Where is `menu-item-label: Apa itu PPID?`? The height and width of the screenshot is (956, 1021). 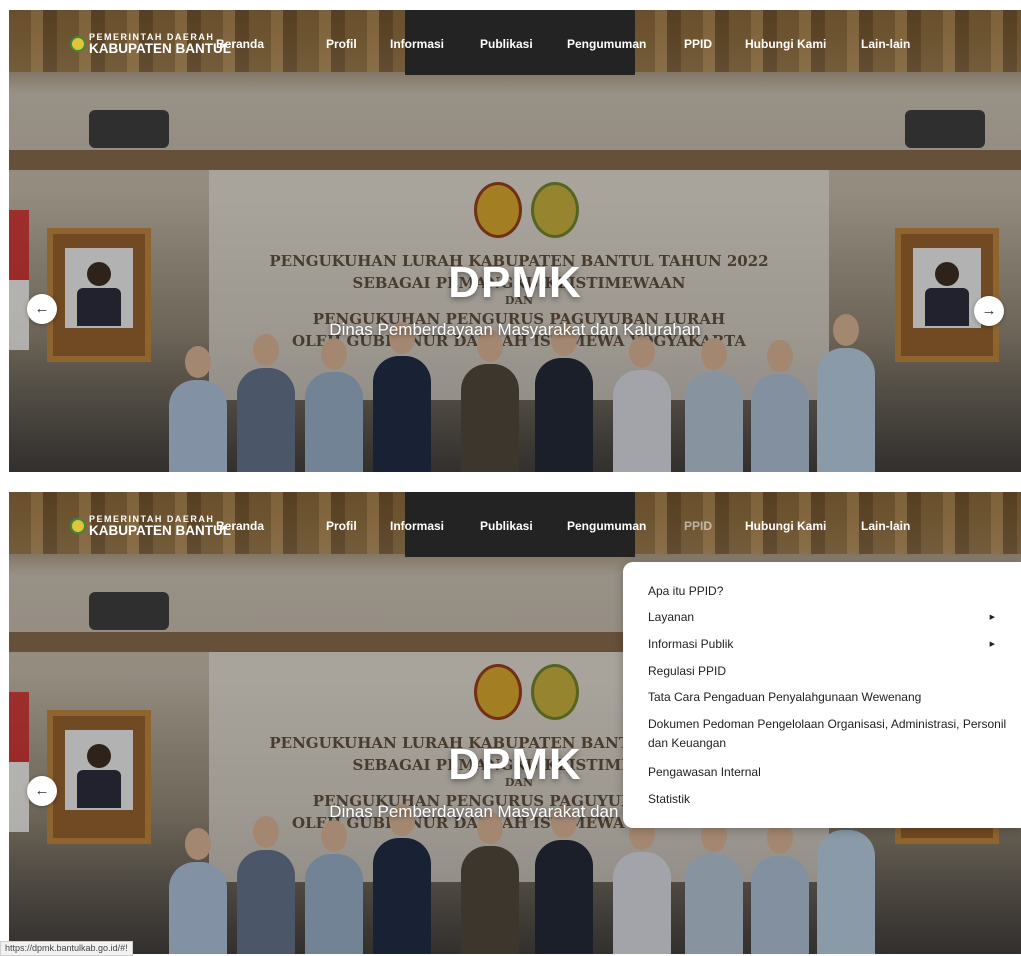 menu-item-label: Apa itu PPID? is located at coordinates (686, 591).